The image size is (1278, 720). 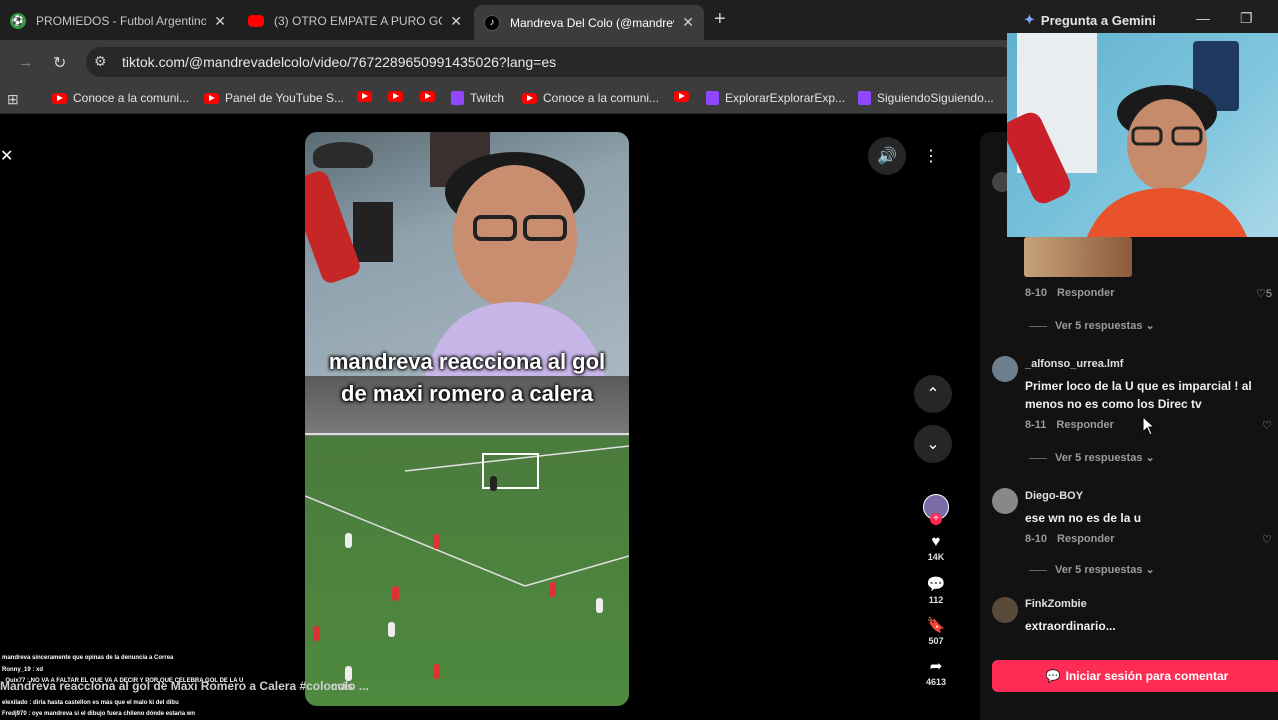 I want to click on more-options-button: ⋮, so click(x=931, y=156).